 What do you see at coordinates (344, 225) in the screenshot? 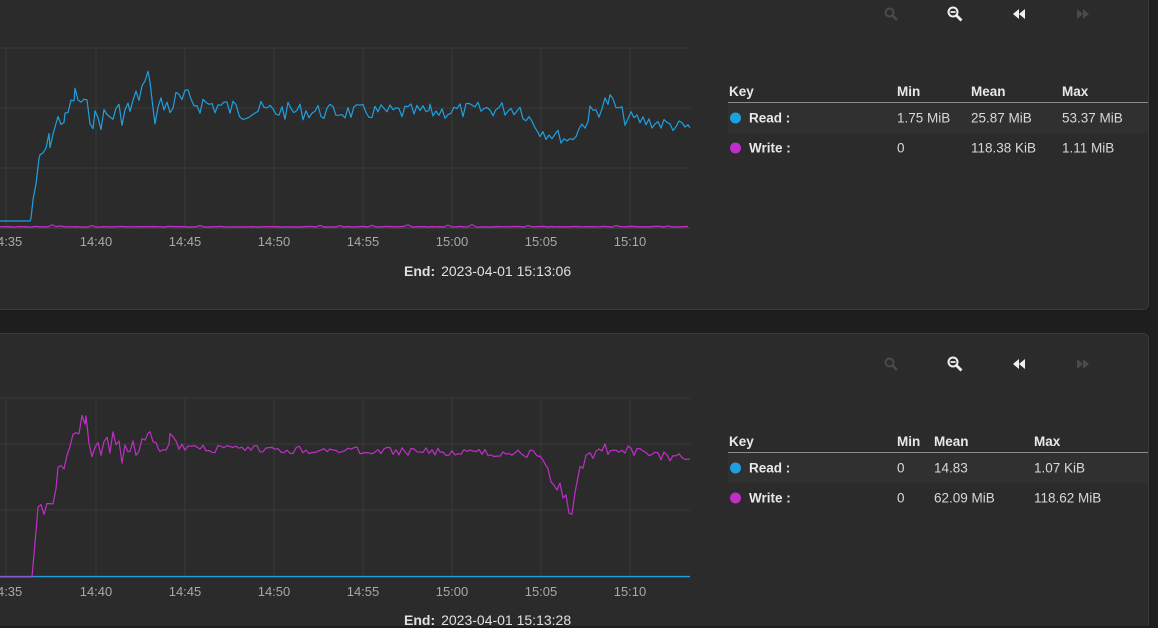
I see `series-line-write` at bounding box center [344, 225].